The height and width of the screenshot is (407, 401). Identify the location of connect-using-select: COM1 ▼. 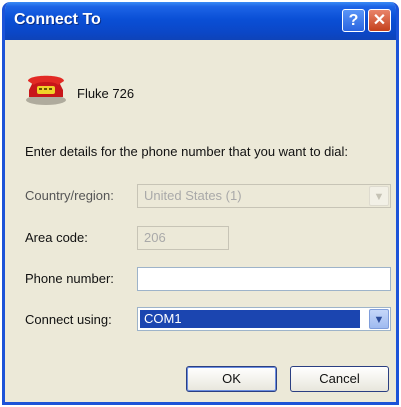
(264, 319).